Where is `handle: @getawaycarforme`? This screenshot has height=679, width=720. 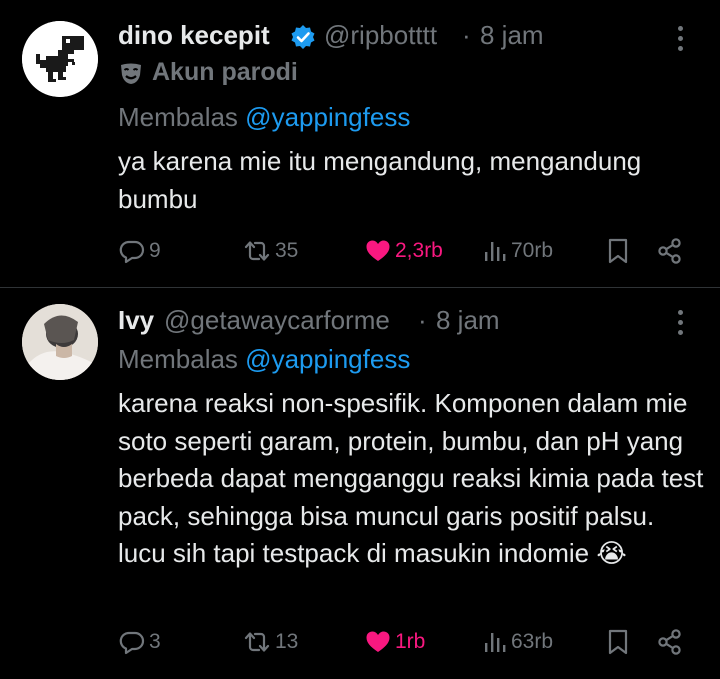
handle: @getawaycarforme is located at coordinates (277, 320).